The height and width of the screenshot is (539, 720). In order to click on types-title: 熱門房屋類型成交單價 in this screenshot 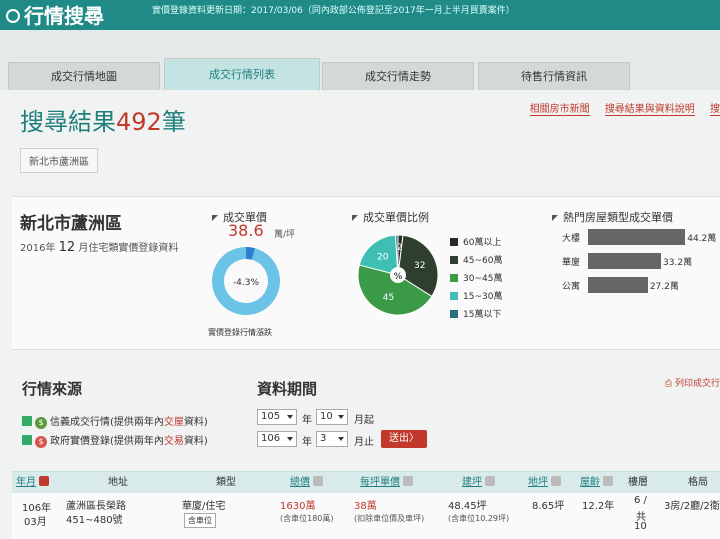, I will do `click(612, 217)`.